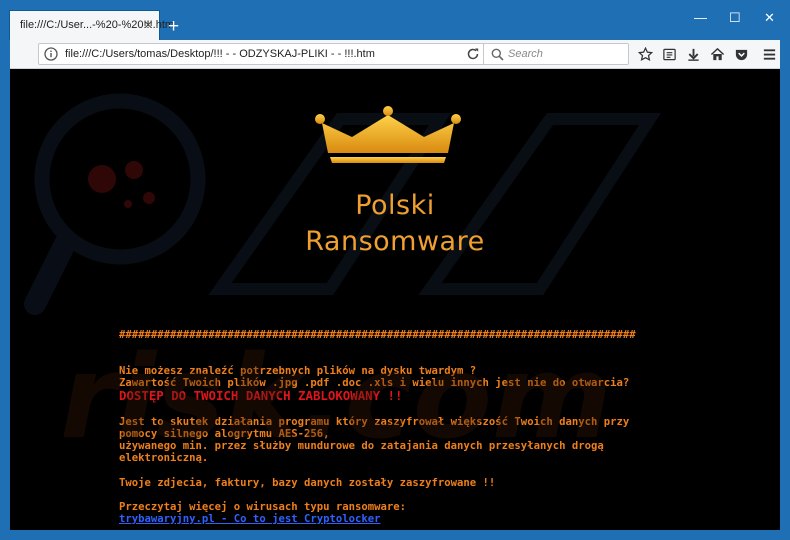 The width and height of the screenshot is (790, 540). What do you see at coordinates (669, 54) in the screenshot?
I see `reader-list-icon` at bounding box center [669, 54].